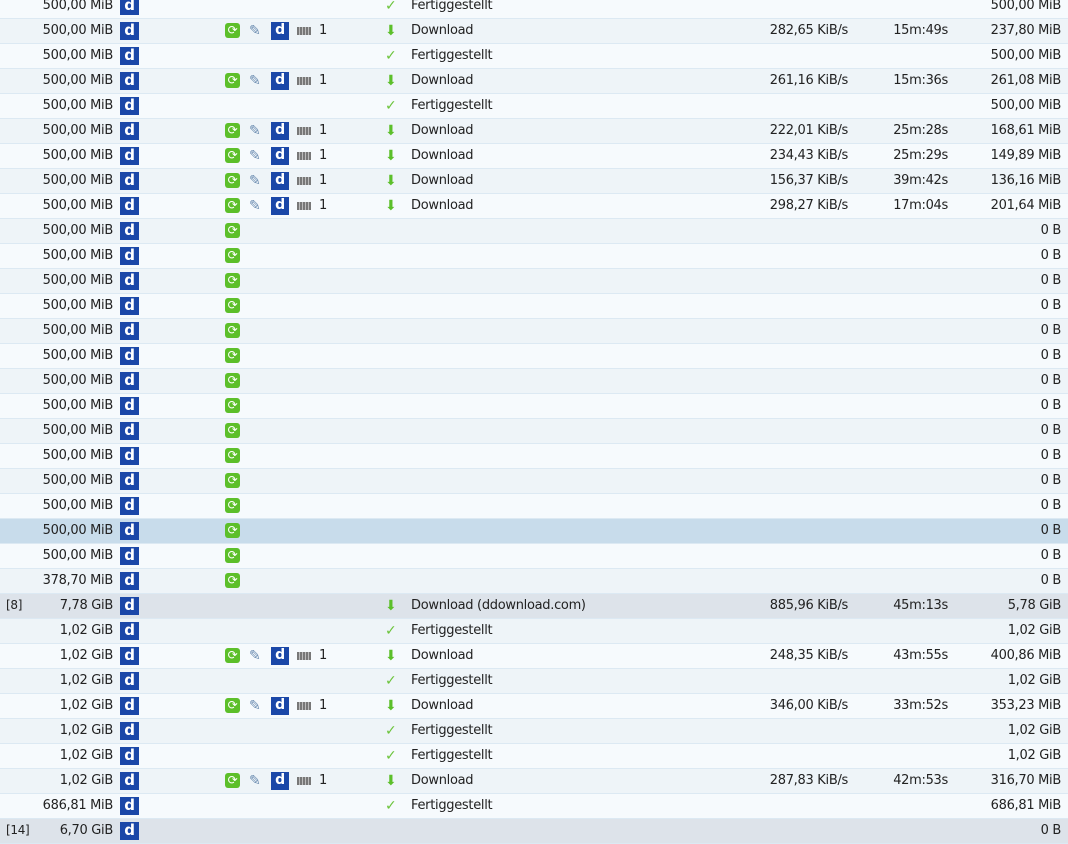  I want to click on bytes-loaded: 400,86 MiB, so click(1026, 655).